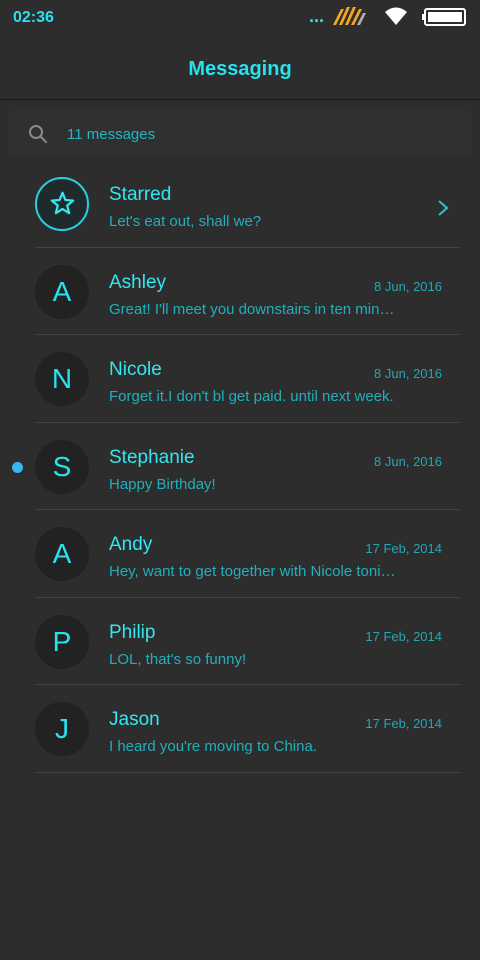 This screenshot has height=960, width=480. I want to click on starred-title: Starred, so click(140, 194).